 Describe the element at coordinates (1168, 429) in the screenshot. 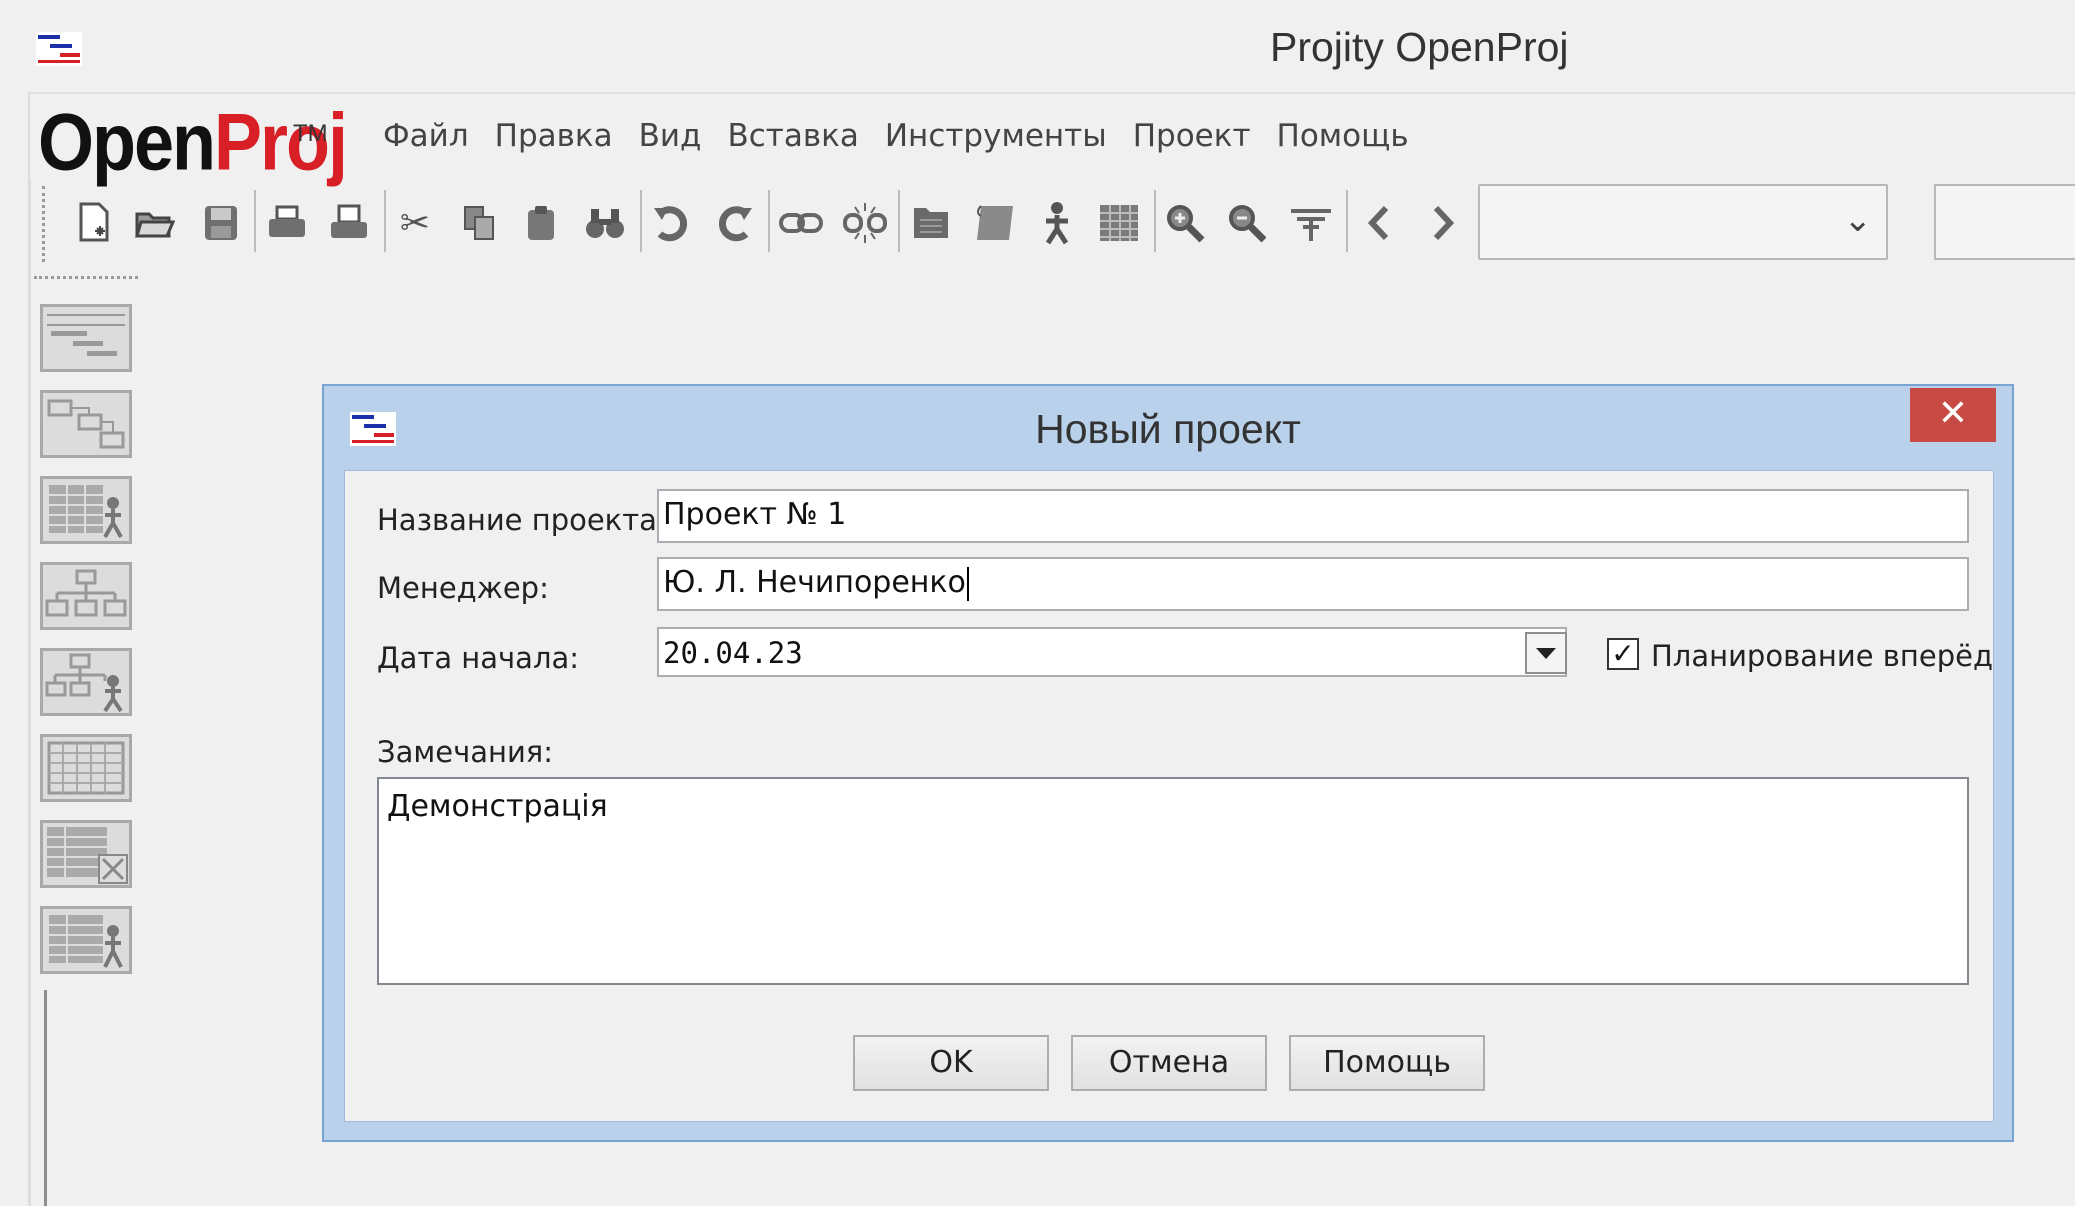

I see `dialog-title: Новый проект` at that location.